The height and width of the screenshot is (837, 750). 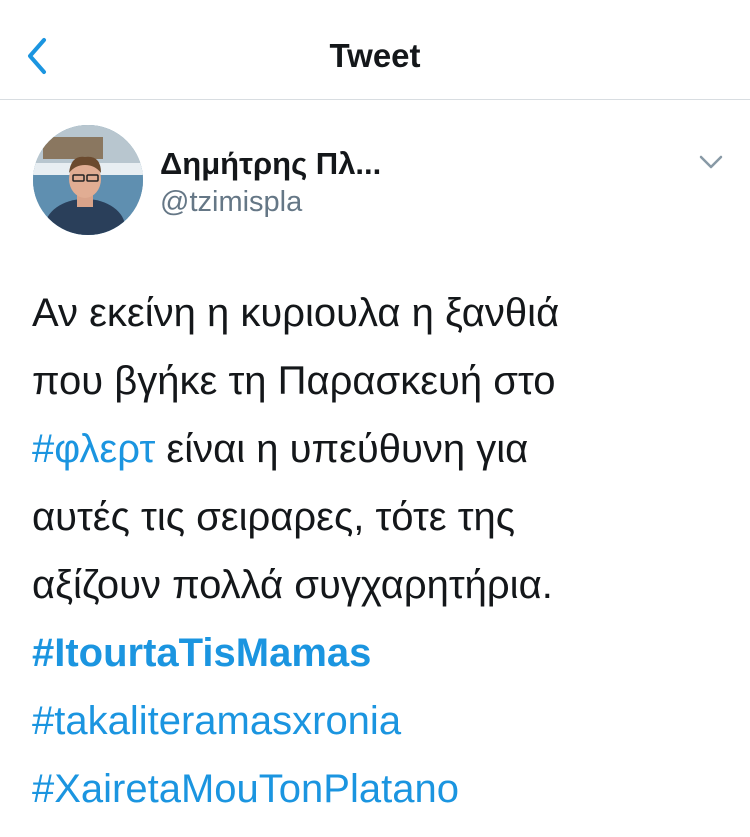 I want to click on chevron-down-icon, so click(x=711, y=162).